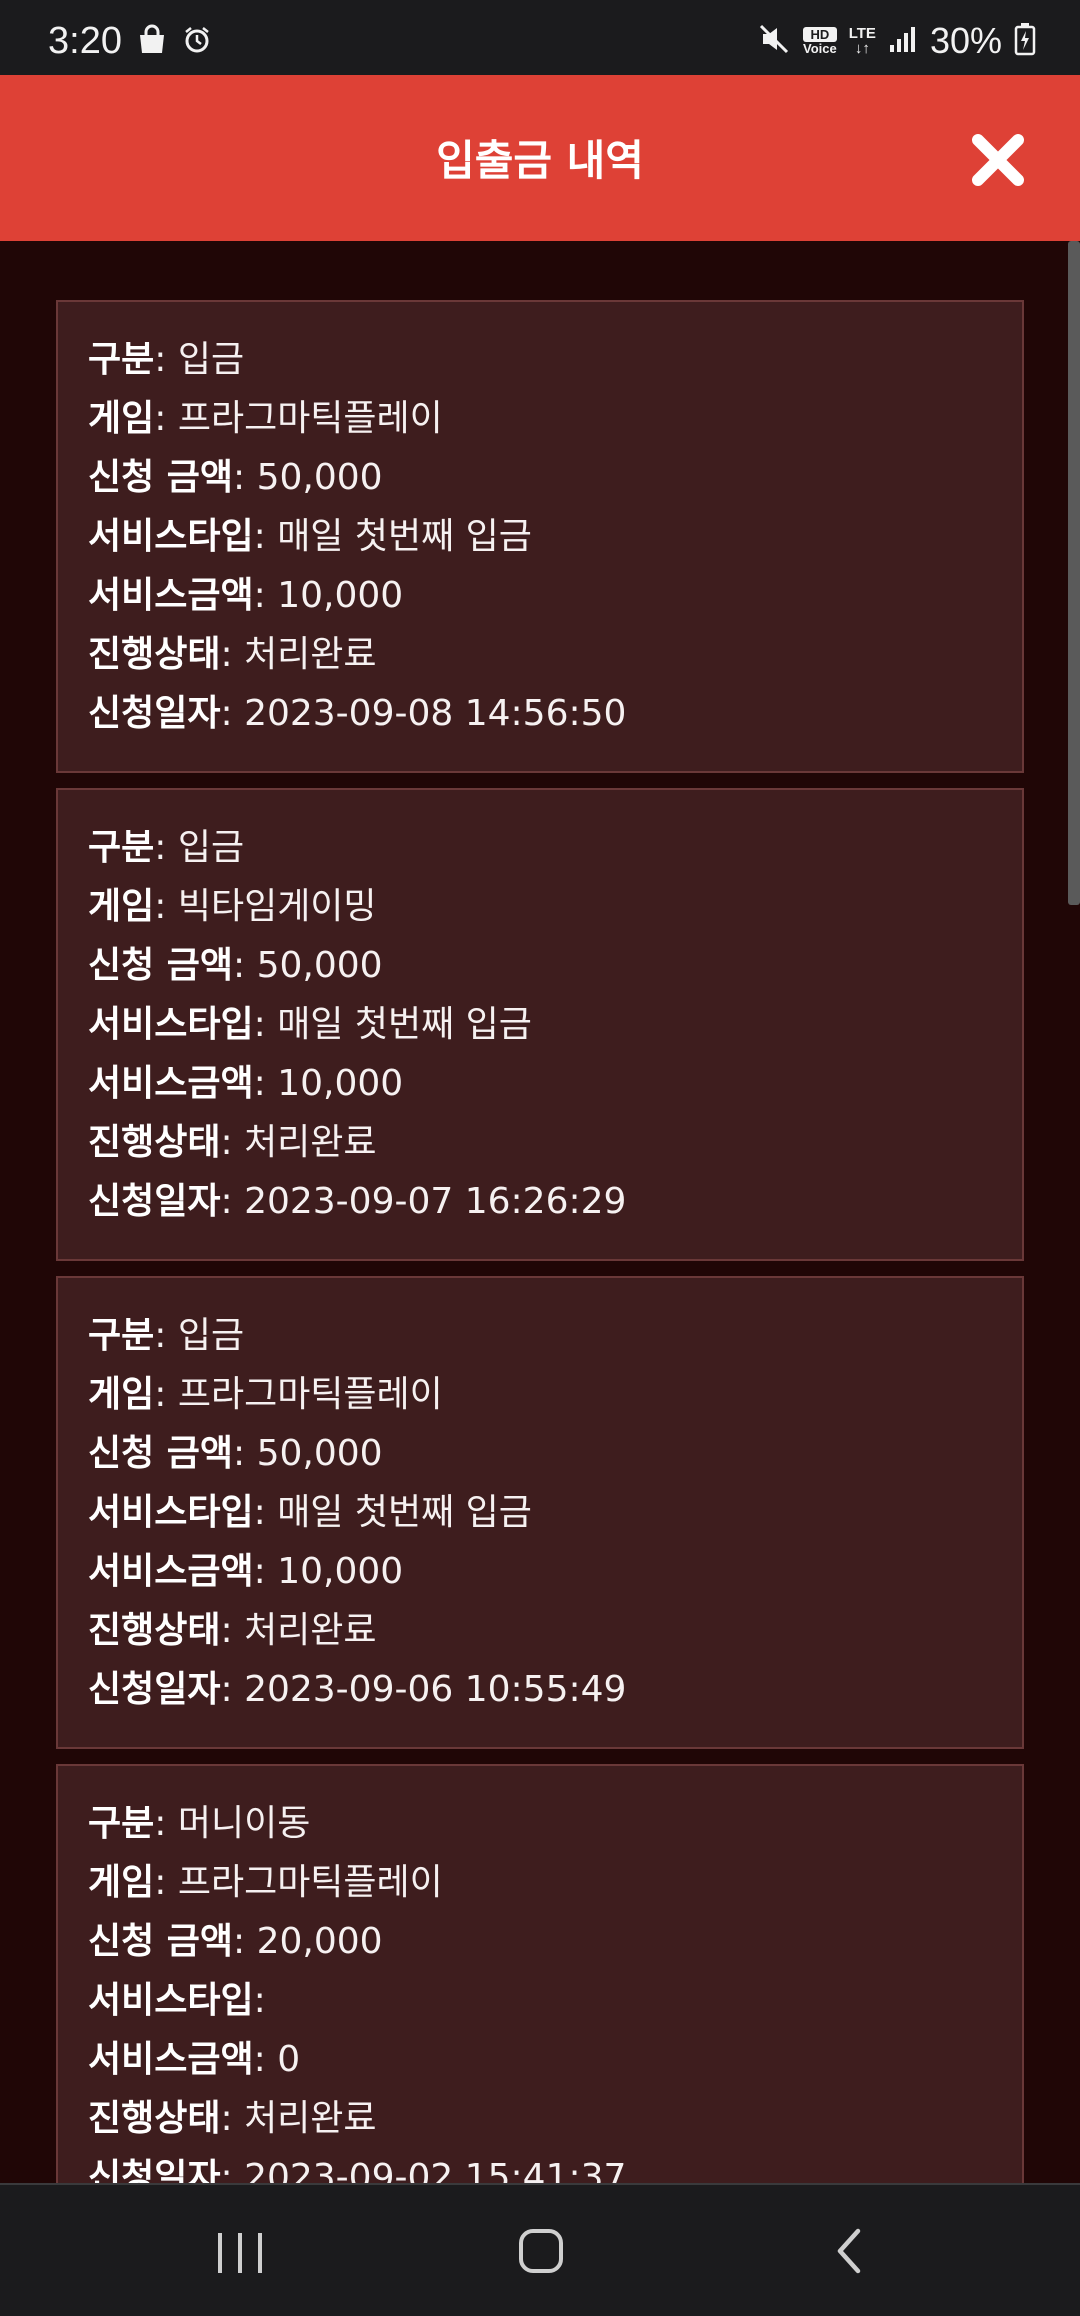  Describe the element at coordinates (232, 906) in the screenshot. I see `record-row-game: 게임: 빅타임게이밍` at that location.